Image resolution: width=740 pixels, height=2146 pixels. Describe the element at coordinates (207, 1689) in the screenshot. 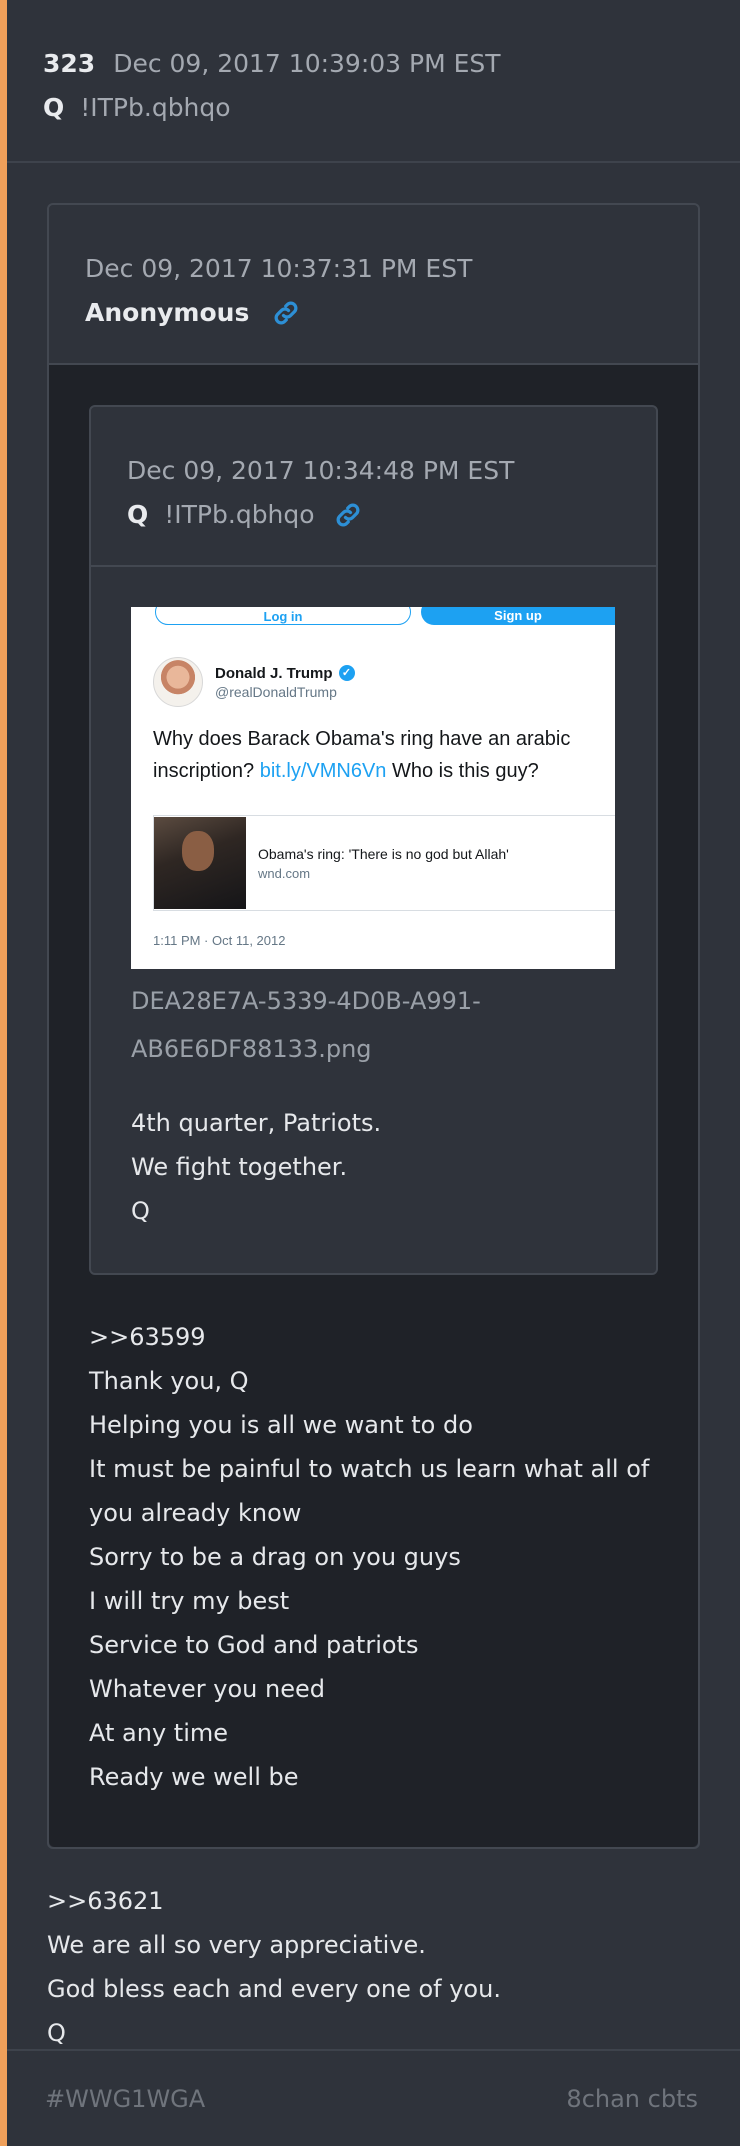

I see `quoted-line: Whatever you need` at that location.